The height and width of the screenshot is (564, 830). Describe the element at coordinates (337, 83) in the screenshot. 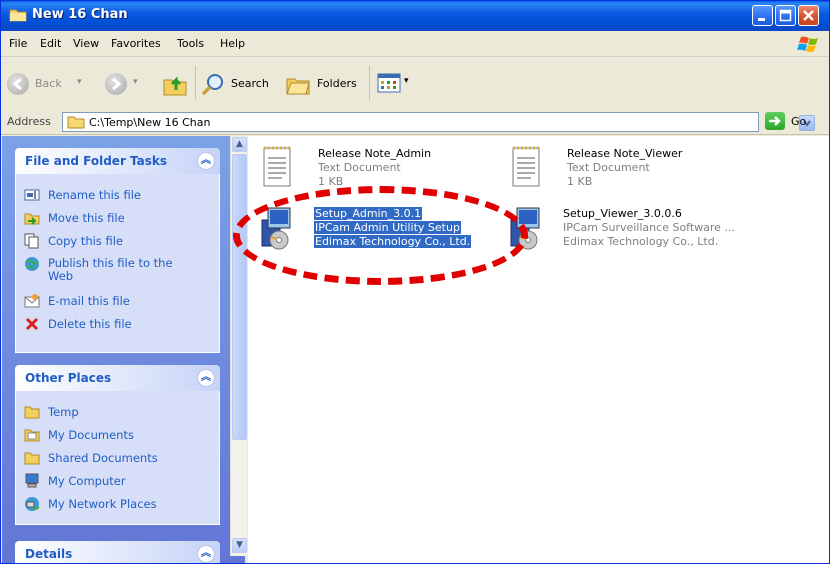

I see `folders-label: Folders` at that location.